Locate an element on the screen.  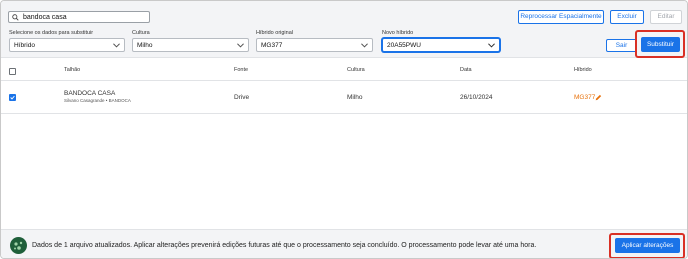
column-header: Cultura is located at coordinates (356, 70).